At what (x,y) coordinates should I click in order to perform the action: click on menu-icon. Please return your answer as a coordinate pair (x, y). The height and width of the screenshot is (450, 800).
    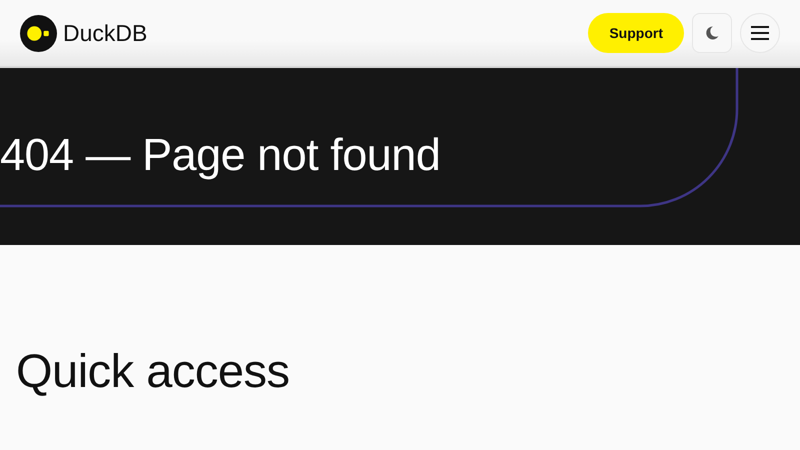
    Looking at the image, I should click on (760, 33).